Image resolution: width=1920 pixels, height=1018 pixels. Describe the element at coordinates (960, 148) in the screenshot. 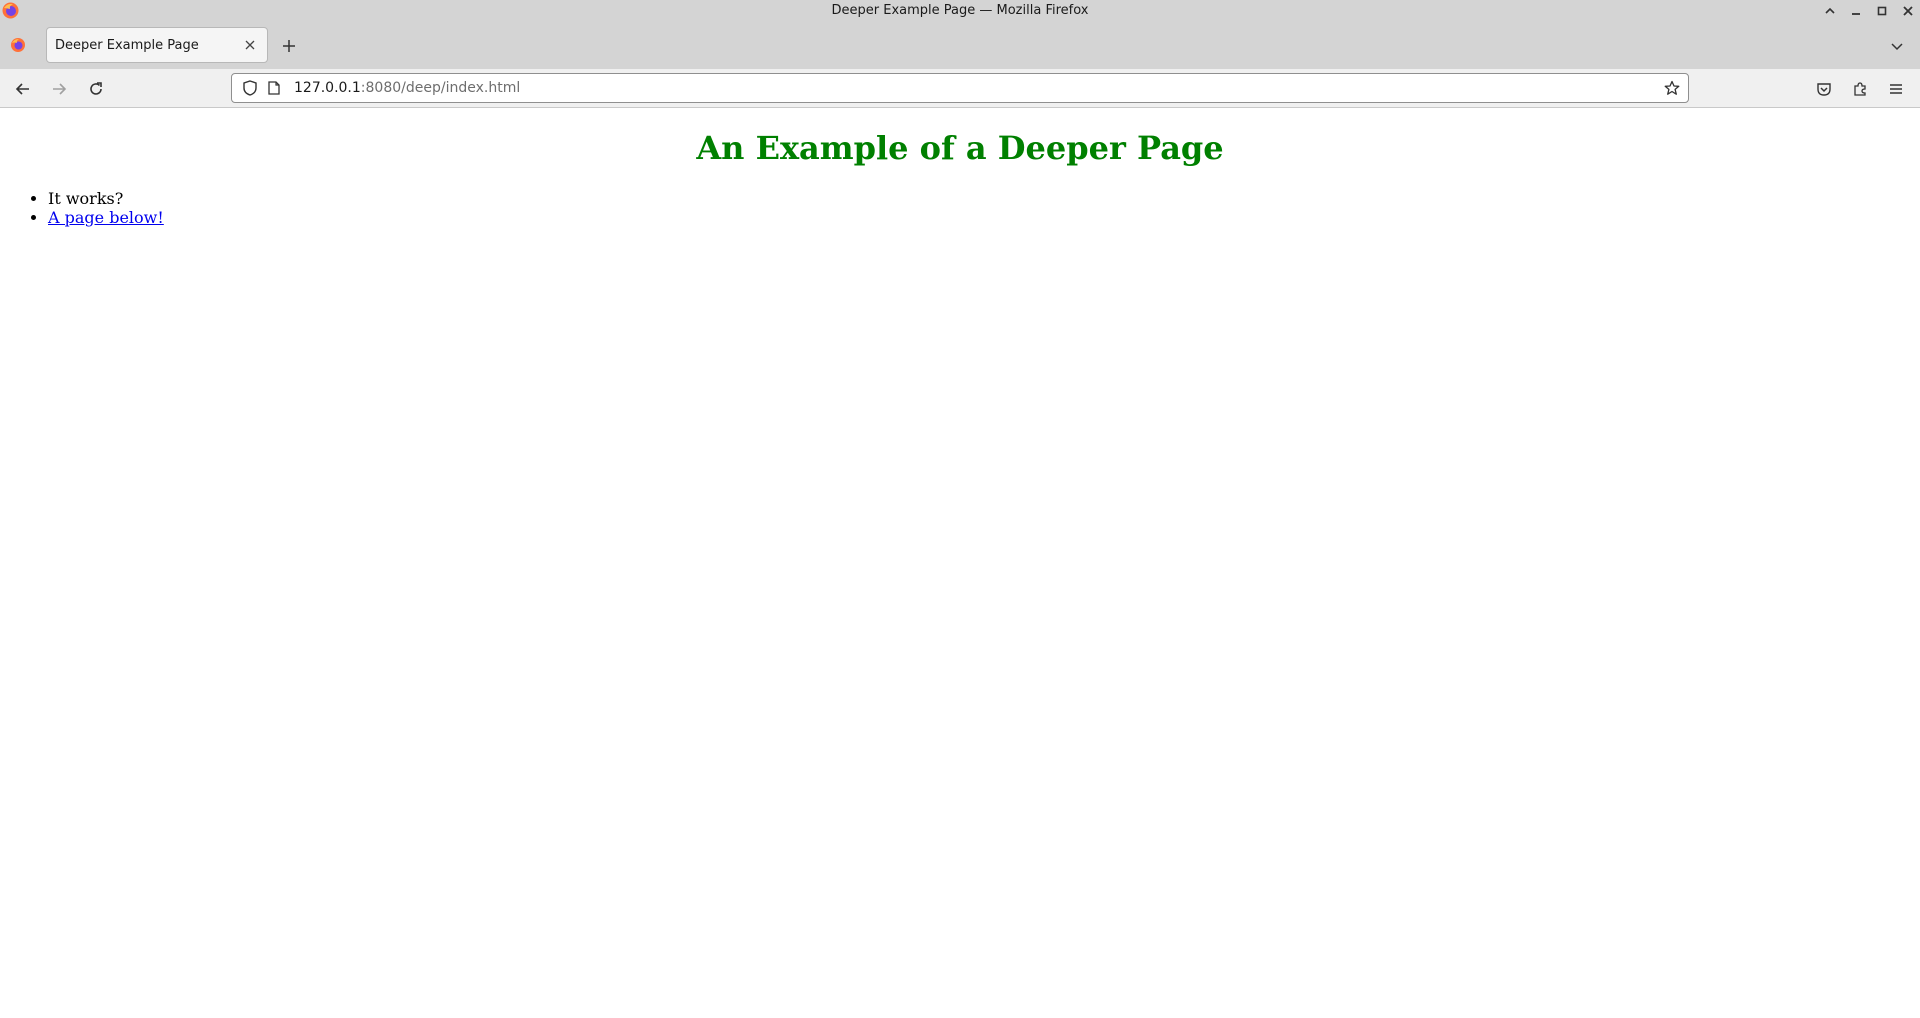

I see `page-heading: An Example of a Deeper Page` at that location.